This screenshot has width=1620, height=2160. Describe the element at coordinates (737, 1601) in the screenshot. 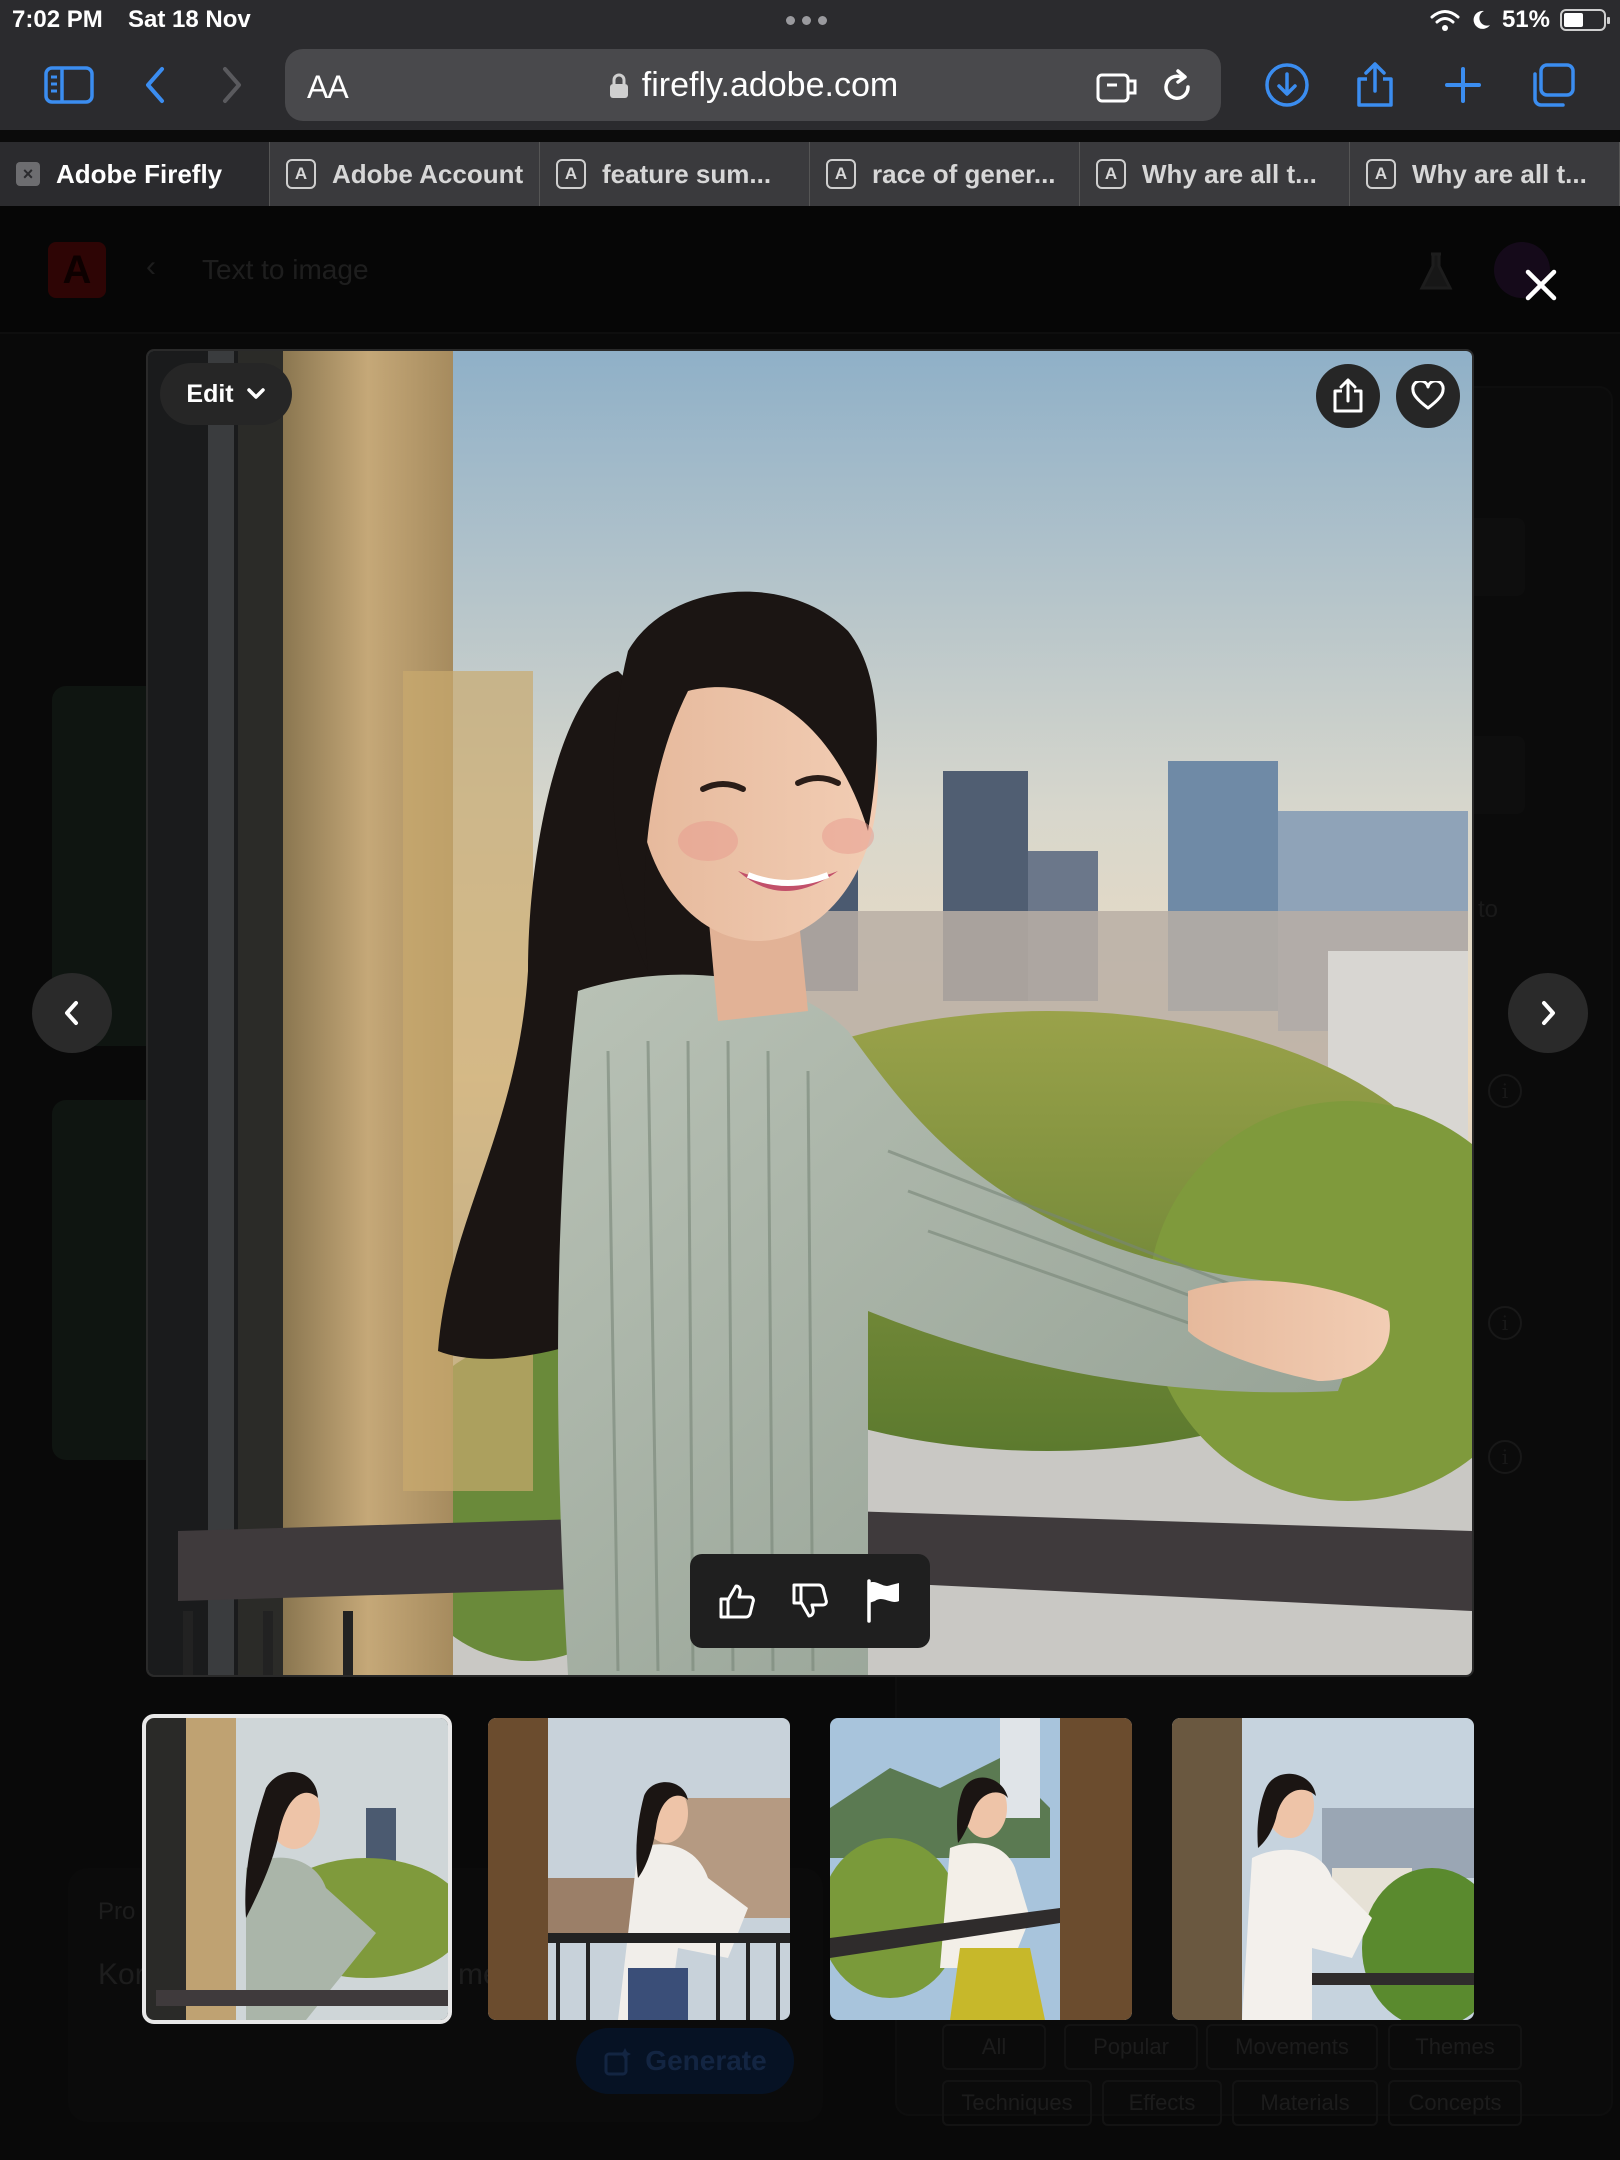

I see `thumbs-up-icon` at that location.